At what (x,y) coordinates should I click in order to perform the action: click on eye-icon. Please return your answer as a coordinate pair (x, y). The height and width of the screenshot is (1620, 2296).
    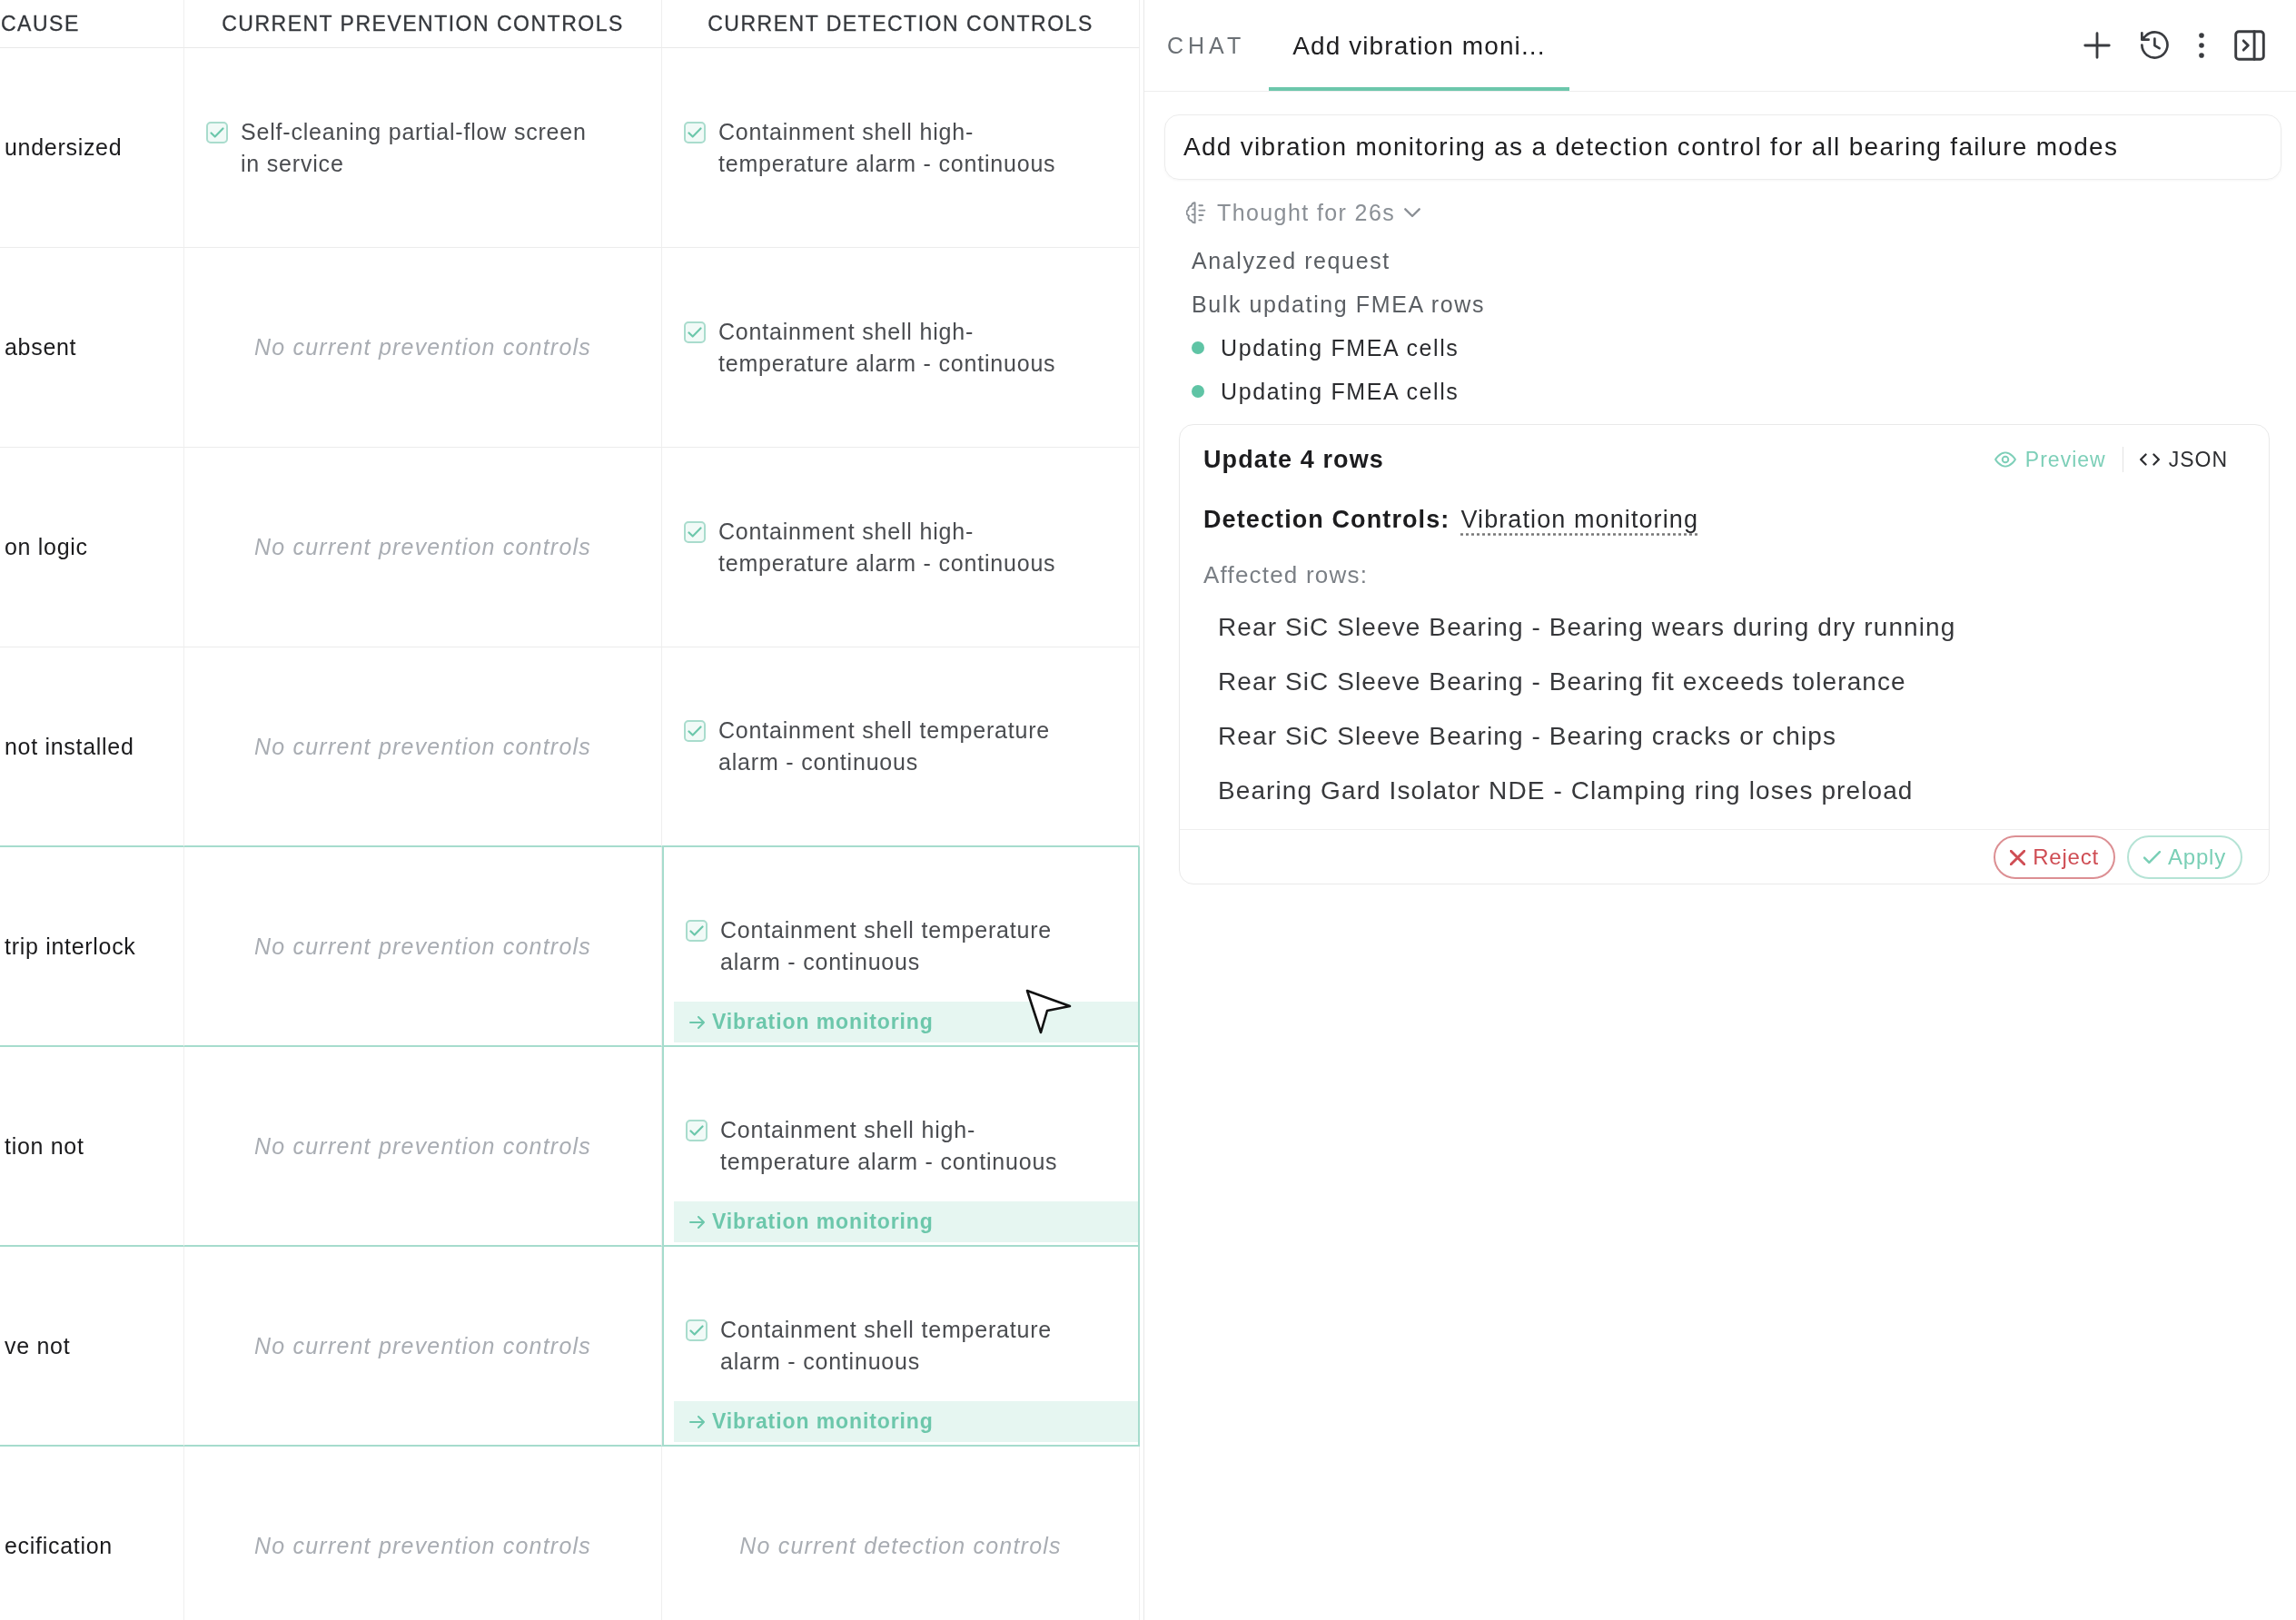
    Looking at the image, I should click on (2005, 459).